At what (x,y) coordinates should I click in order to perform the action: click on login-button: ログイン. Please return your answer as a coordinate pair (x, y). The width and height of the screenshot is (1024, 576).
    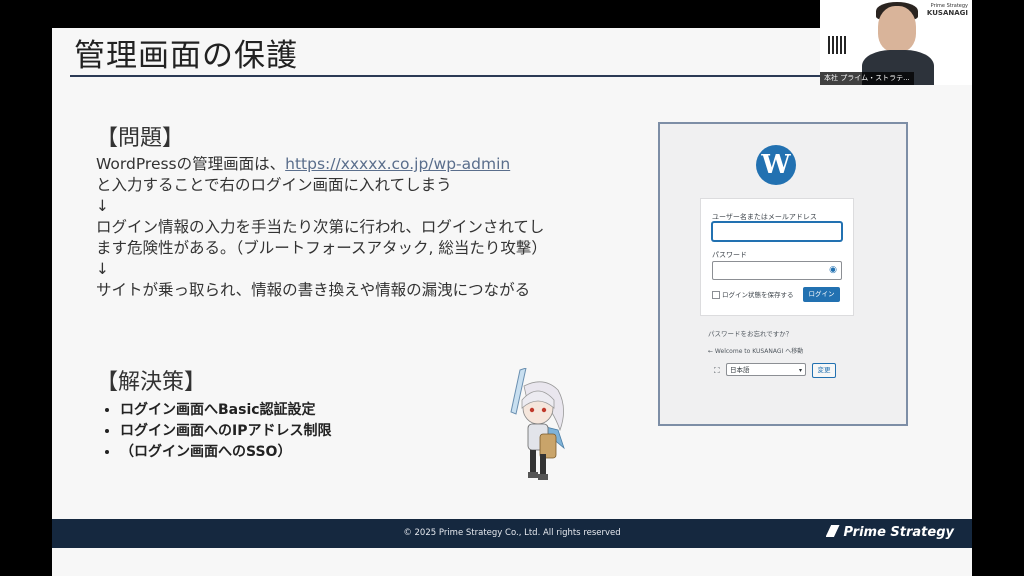
    Looking at the image, I should click on (821, 294).